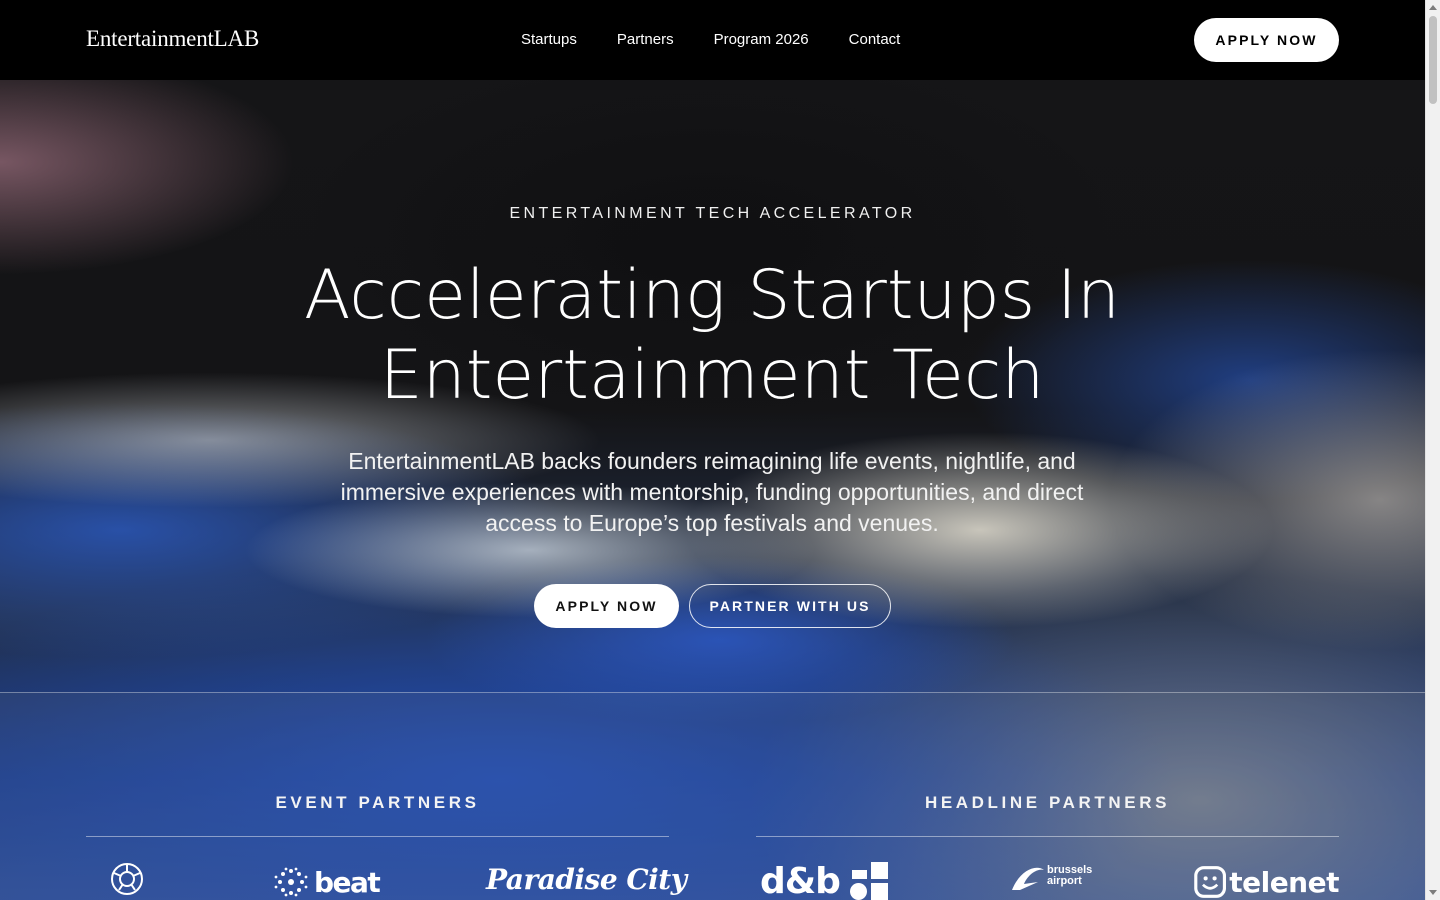 Image resolution: width=1440 pixels, height=900 pixels. Describe the element at coordinates (1266, 40) in the screenshot. I see `header-apply-button: APPLY NOW` at that location.